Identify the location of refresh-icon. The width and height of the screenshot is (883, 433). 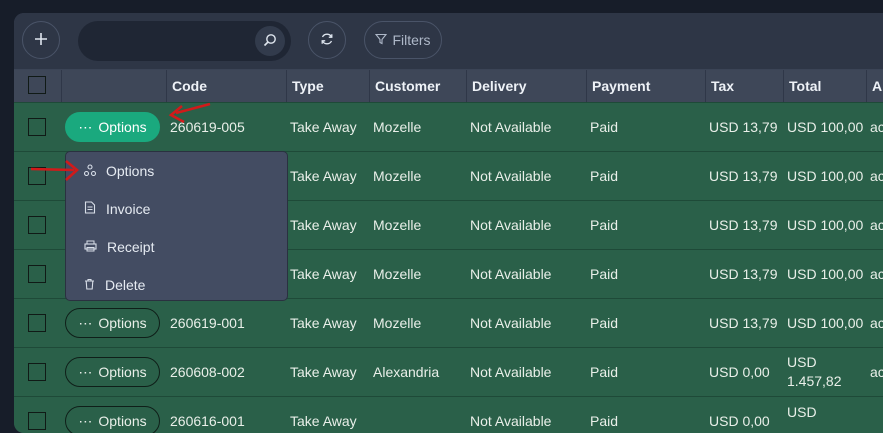
(327, 40).